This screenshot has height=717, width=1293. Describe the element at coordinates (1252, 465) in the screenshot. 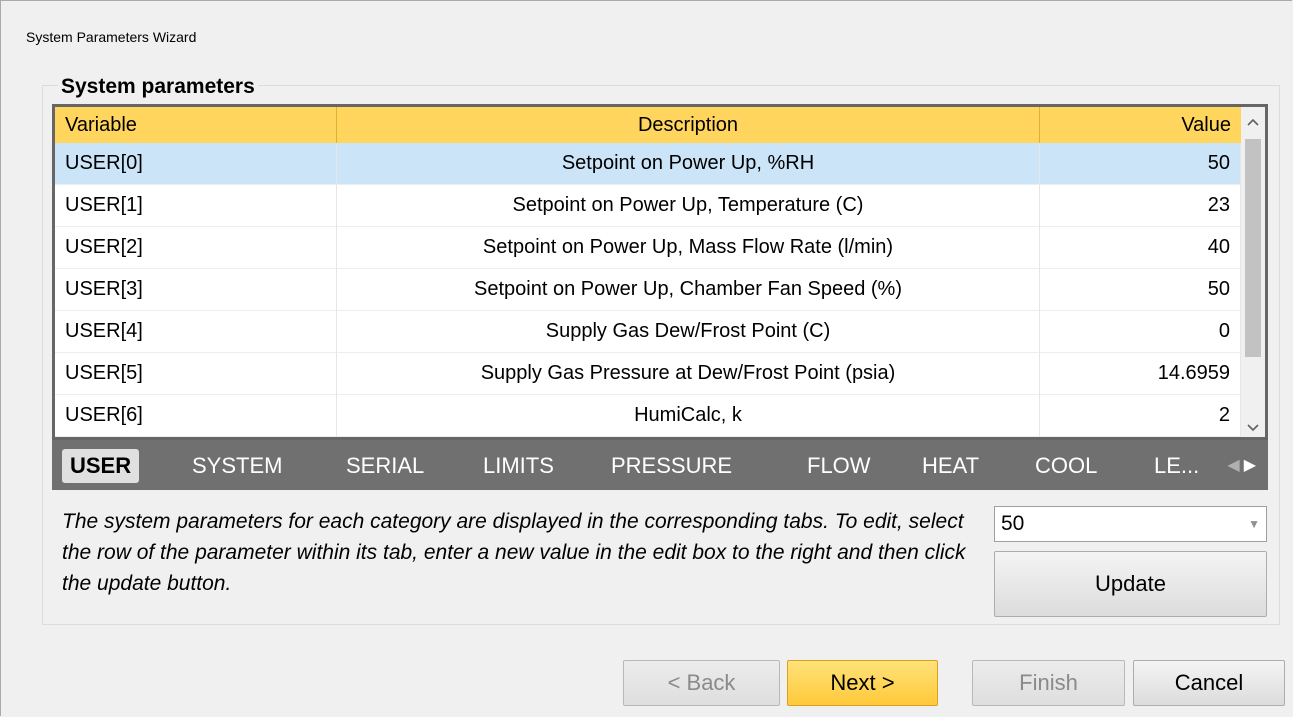

I see `triangle-right-icon: ▶` at that location.